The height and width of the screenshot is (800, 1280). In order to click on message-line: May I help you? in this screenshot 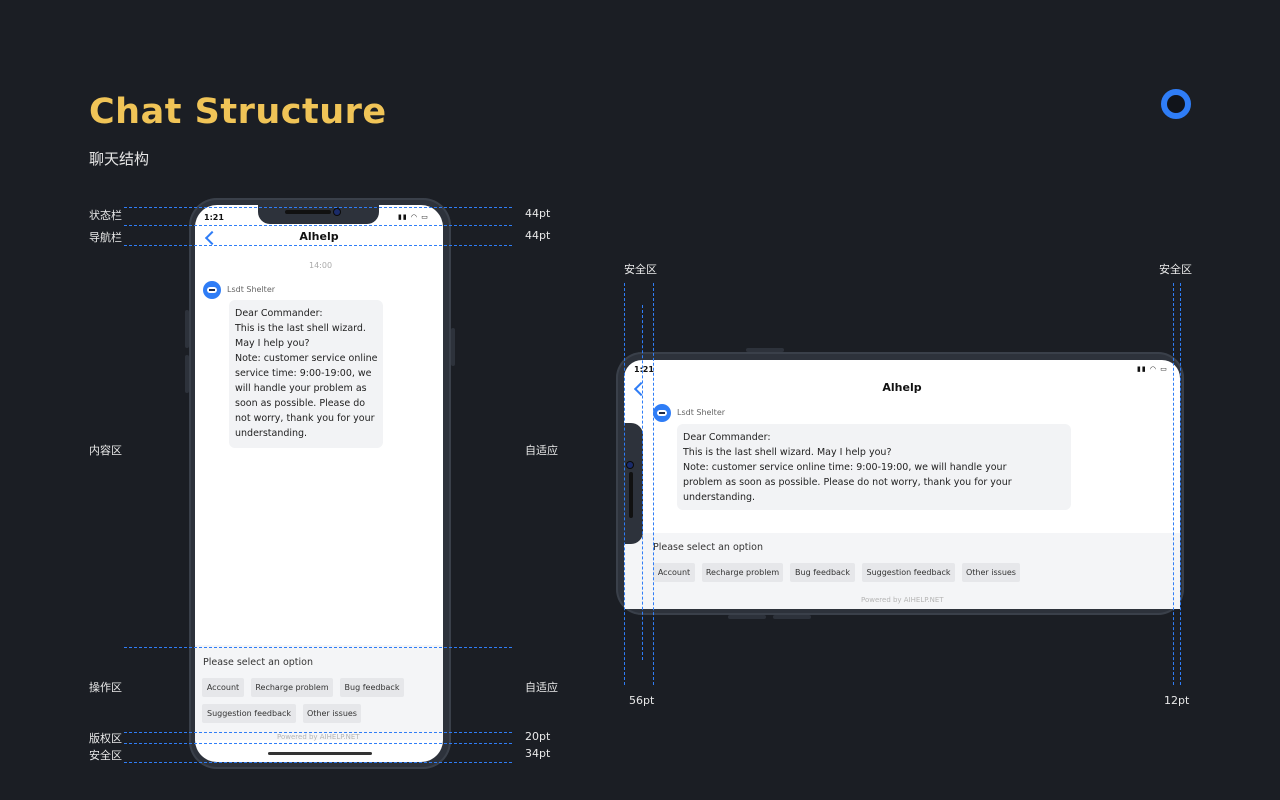, I will do `click(272, 343)`.